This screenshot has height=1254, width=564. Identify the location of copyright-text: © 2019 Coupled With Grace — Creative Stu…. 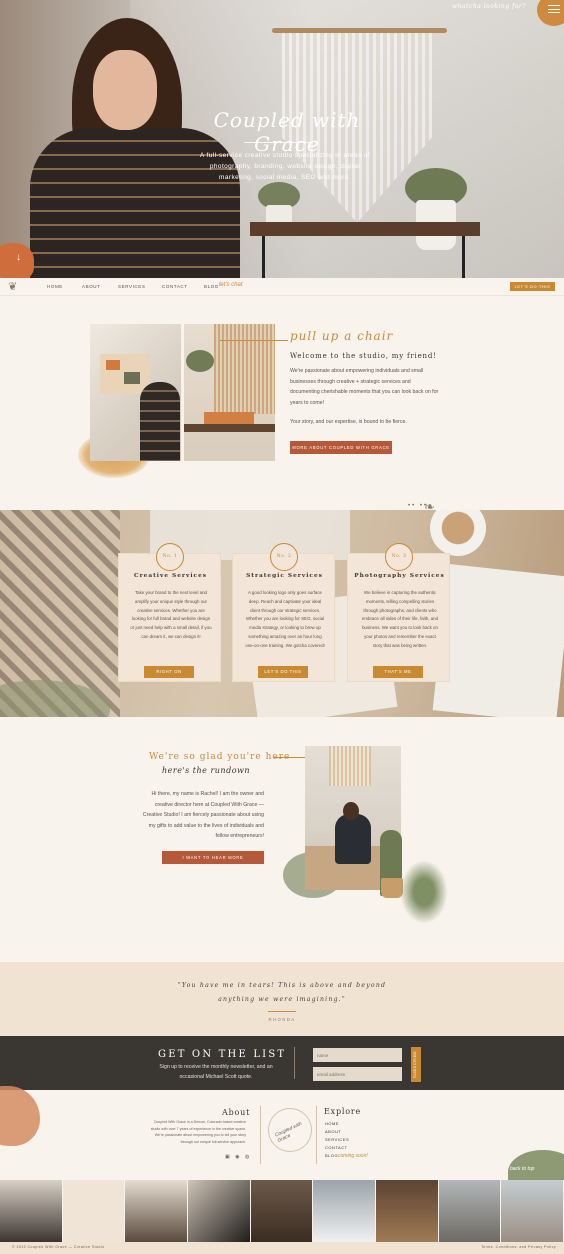
(58, 1247).